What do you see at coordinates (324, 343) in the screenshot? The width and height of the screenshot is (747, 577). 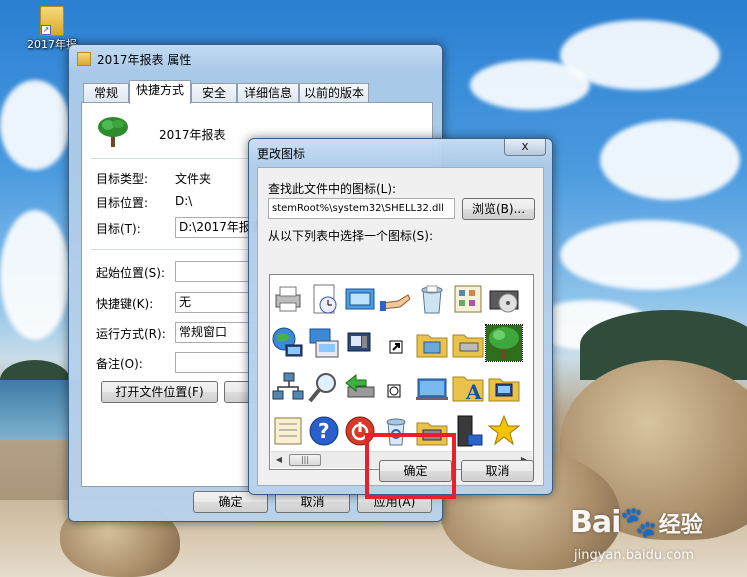 I see `workgroup-computers-icon` at bounding box center [324, 343].